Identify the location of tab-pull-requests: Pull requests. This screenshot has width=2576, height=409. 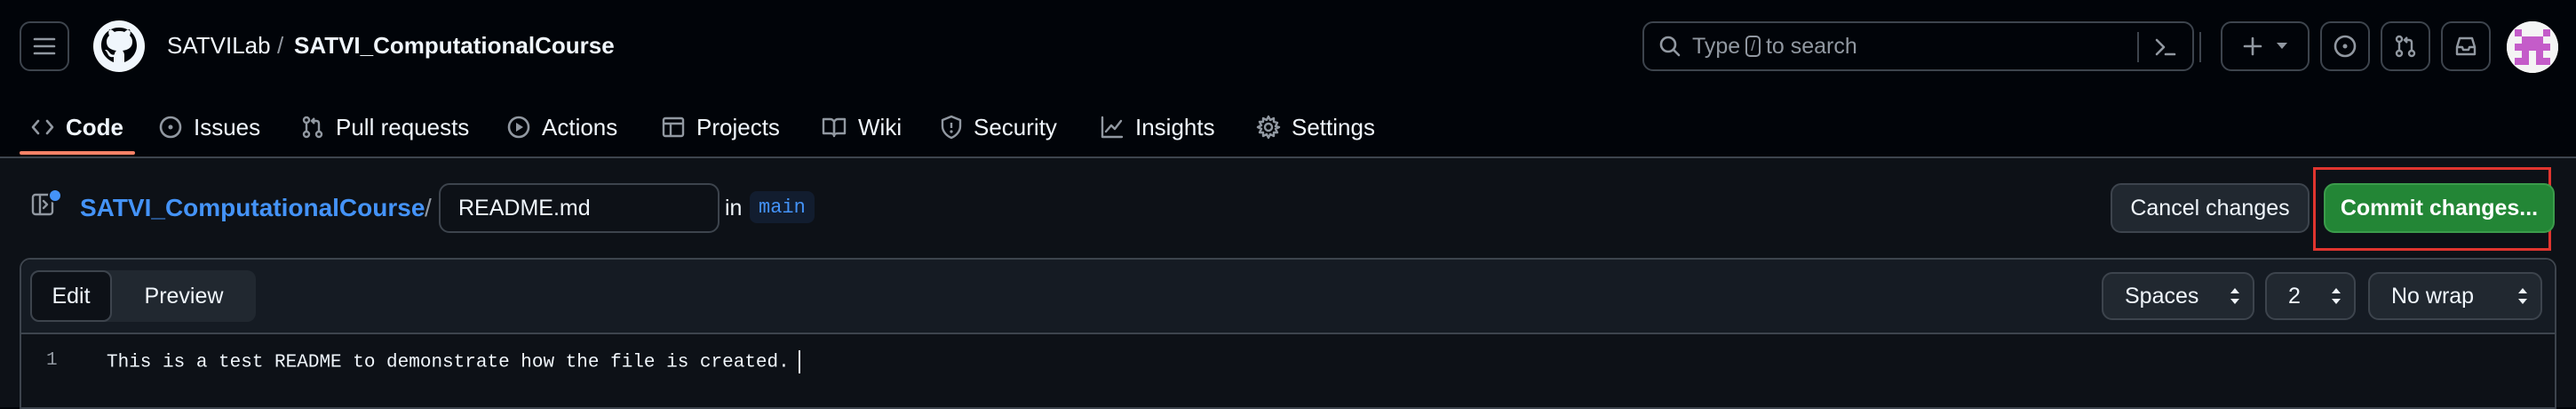
(384, 128).